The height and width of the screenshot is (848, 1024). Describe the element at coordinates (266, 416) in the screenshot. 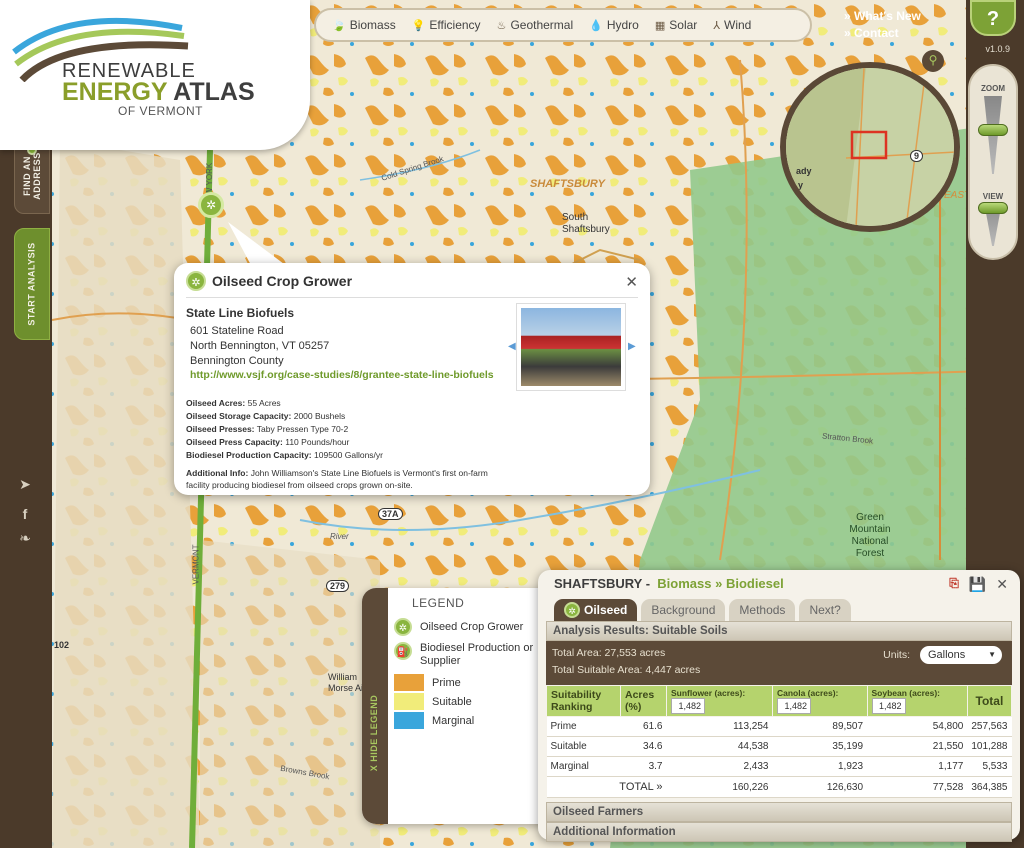

I see `stat-row: Oilseed Storage Capacity: 2000 Bushels` at that location.